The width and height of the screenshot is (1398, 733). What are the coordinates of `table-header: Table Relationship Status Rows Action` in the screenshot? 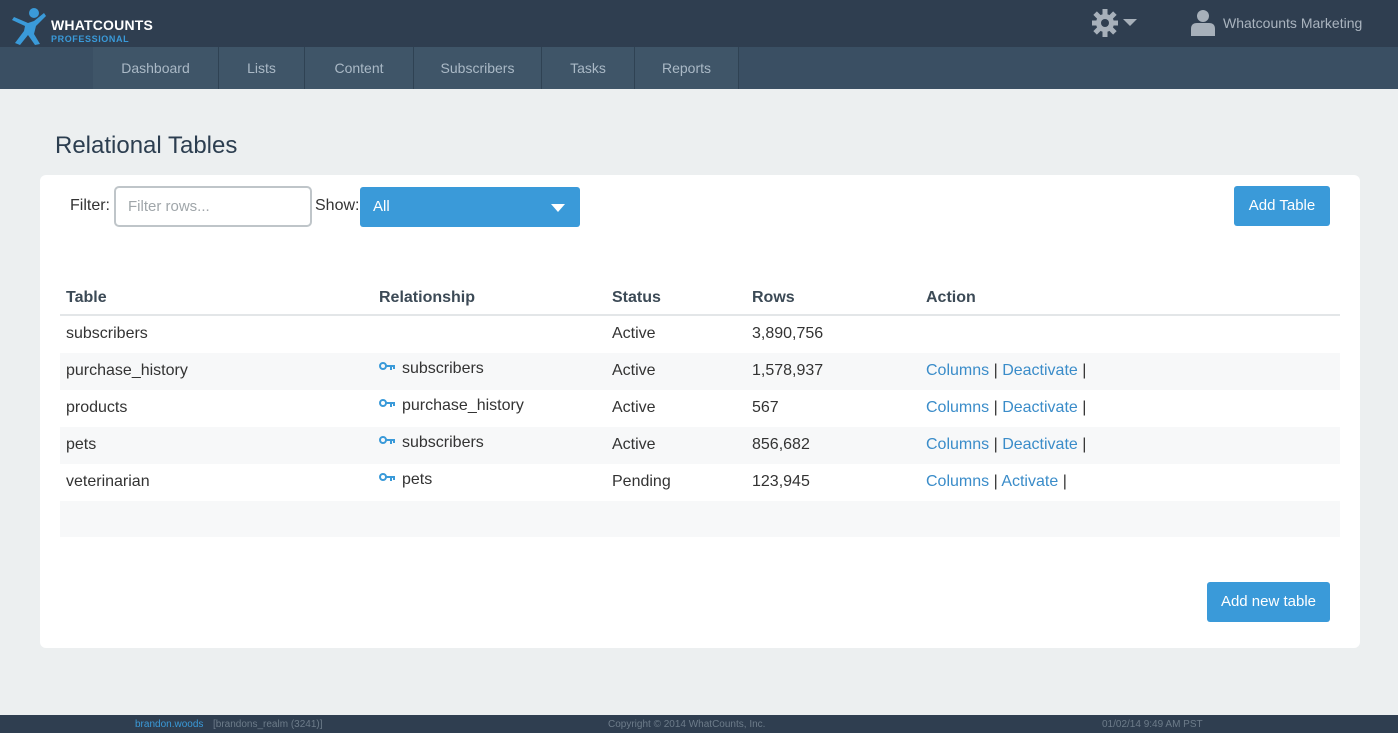 It's located at (700, 297).